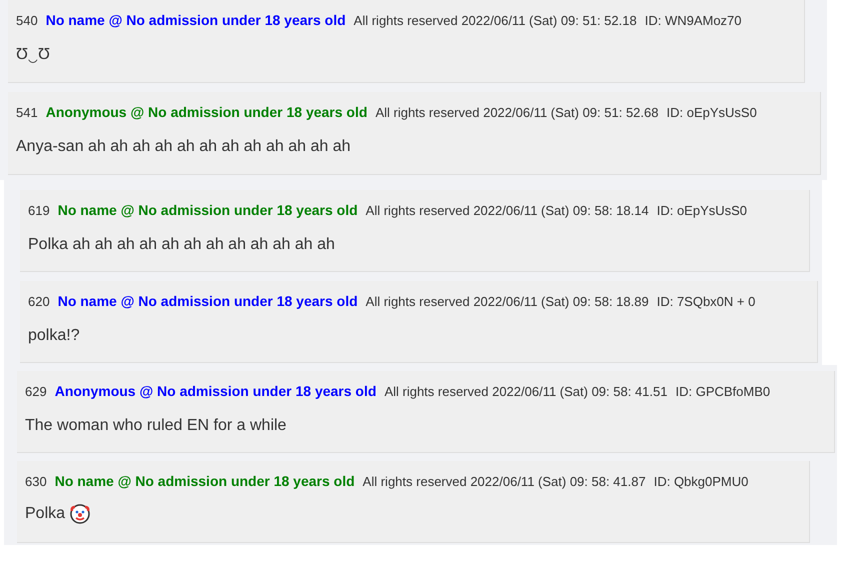 This screenshot has height=574, width=851. What do you see at coordinates (27, 113) in the screenshot?
I see `post-number: 541` at bounding box center [27, 113].